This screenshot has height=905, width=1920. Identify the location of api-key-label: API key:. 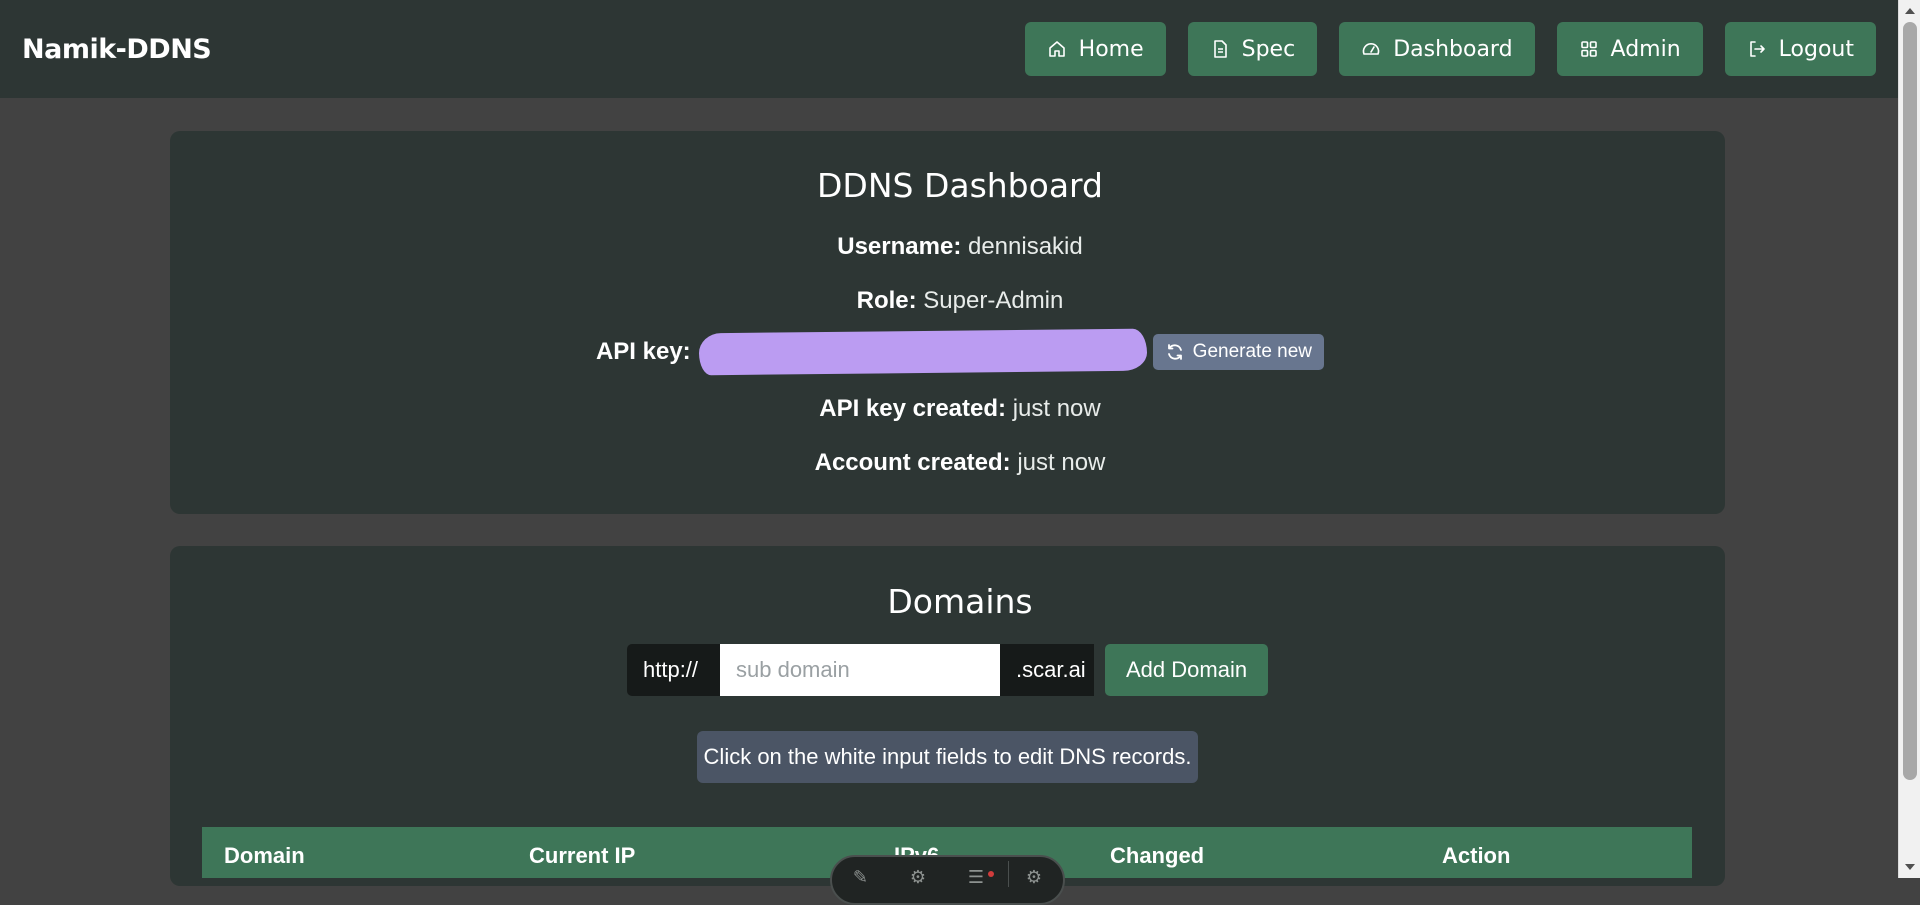
(643, 351).